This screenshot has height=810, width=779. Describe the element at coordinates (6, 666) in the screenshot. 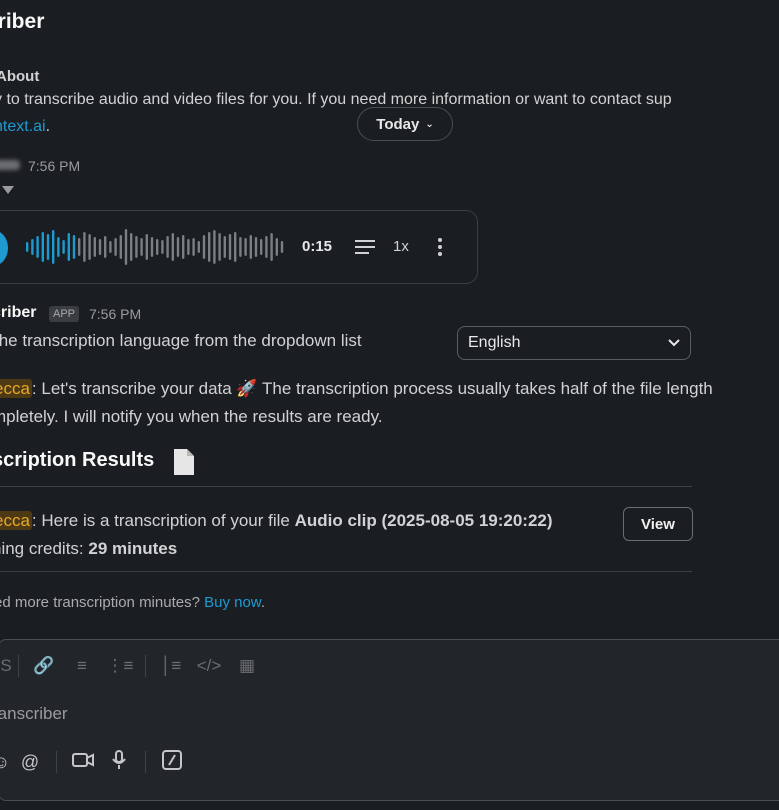

I see `strikethrough-icon: S` at that location.